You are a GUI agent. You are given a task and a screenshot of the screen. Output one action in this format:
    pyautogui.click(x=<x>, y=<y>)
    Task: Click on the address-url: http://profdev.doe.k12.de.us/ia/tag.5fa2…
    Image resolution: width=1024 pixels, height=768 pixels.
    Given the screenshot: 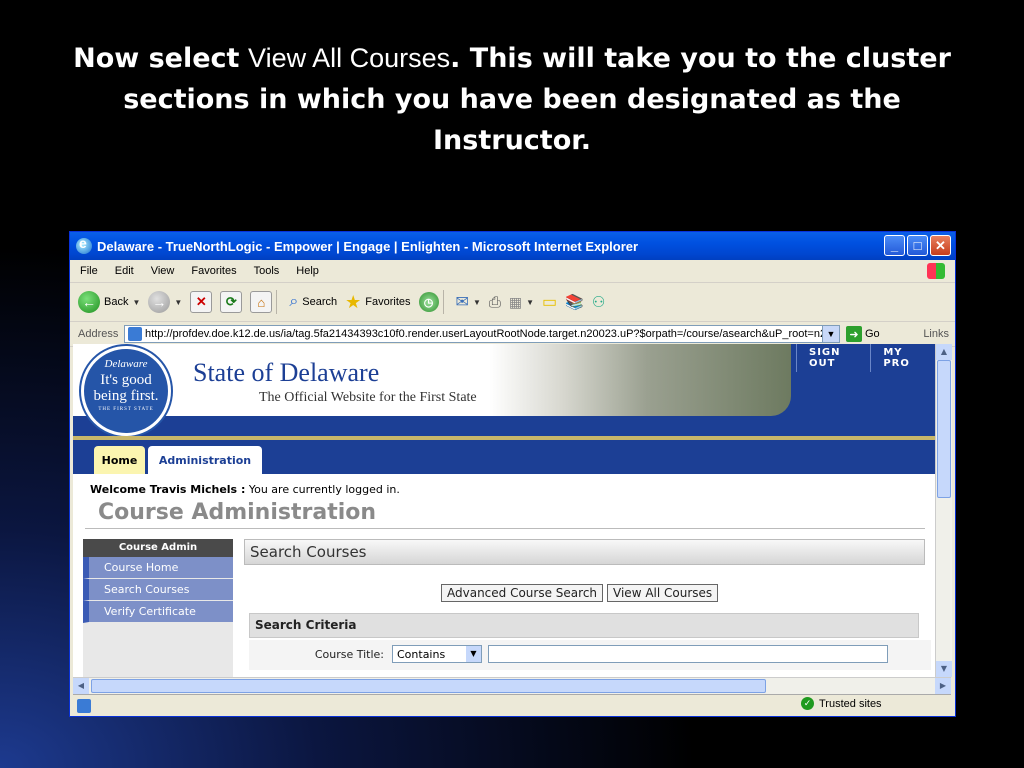 What is the action you would take?
    pyautogui.click(x=486, y=334)
    